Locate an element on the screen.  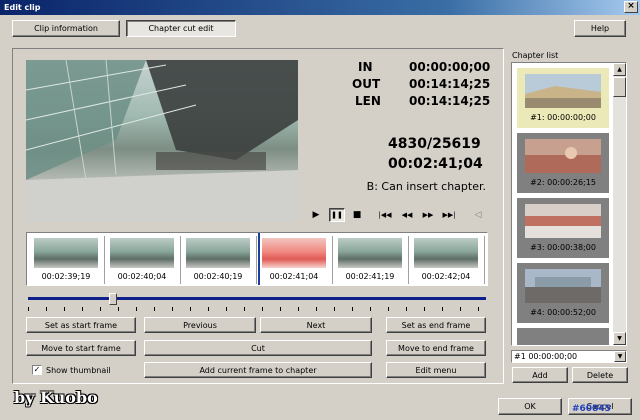
edit-menu-button: Edit menu is located at coordinates (436, 370).